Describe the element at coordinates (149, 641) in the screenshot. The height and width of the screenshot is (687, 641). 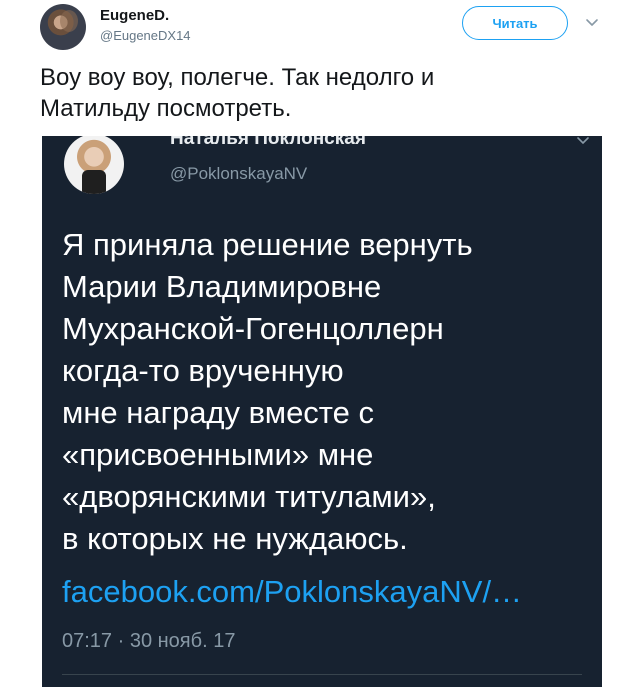
I see `embedded-timestamp: 07:17 · 30 нояб. 17` at that location.